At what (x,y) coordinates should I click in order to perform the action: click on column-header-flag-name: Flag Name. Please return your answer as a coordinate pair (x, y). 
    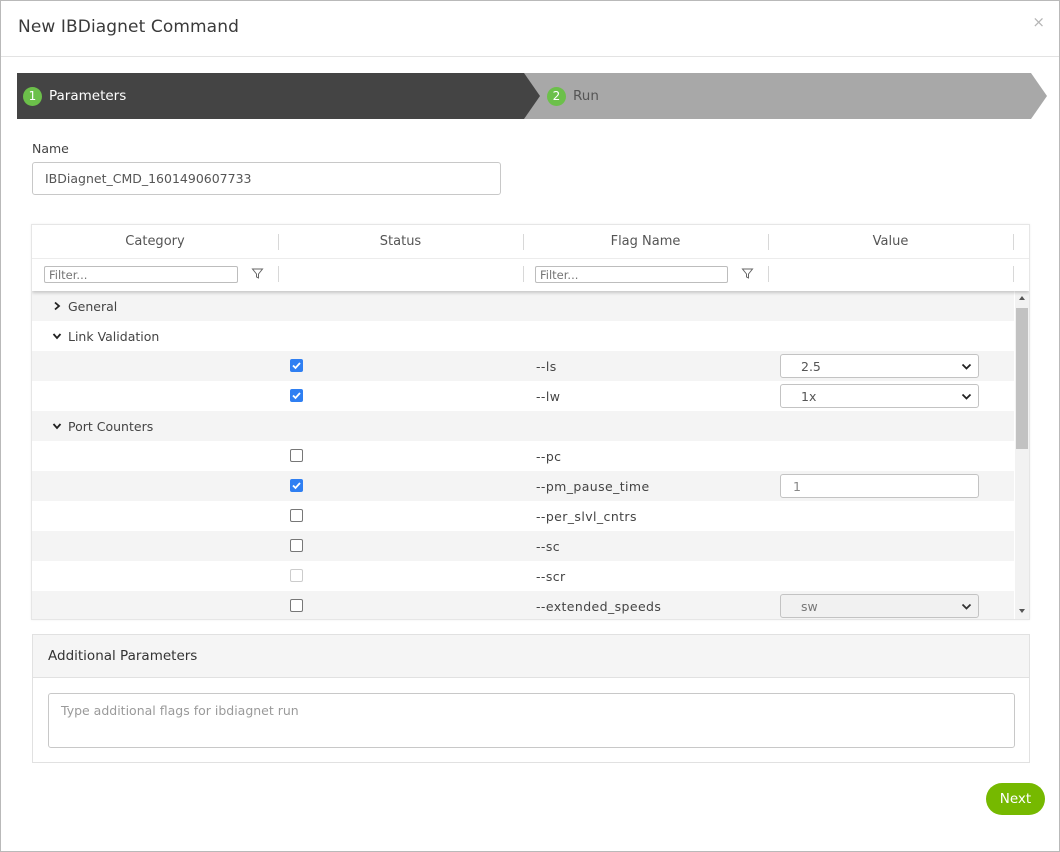
    Looking at the image, I should click on (645, 241).